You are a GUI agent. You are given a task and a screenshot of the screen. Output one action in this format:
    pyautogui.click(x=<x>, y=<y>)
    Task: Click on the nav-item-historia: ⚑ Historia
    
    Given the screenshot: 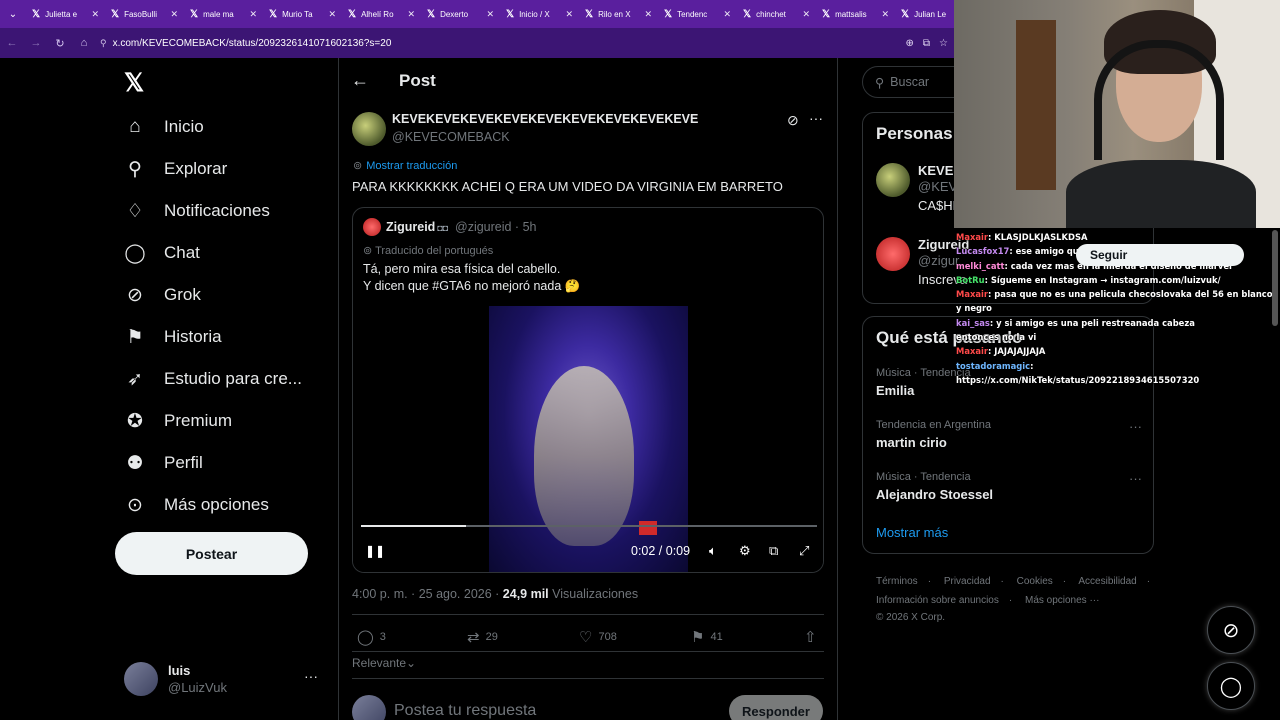 What is the action you would take?
    pyautogui.click(x=172, y=337)
    